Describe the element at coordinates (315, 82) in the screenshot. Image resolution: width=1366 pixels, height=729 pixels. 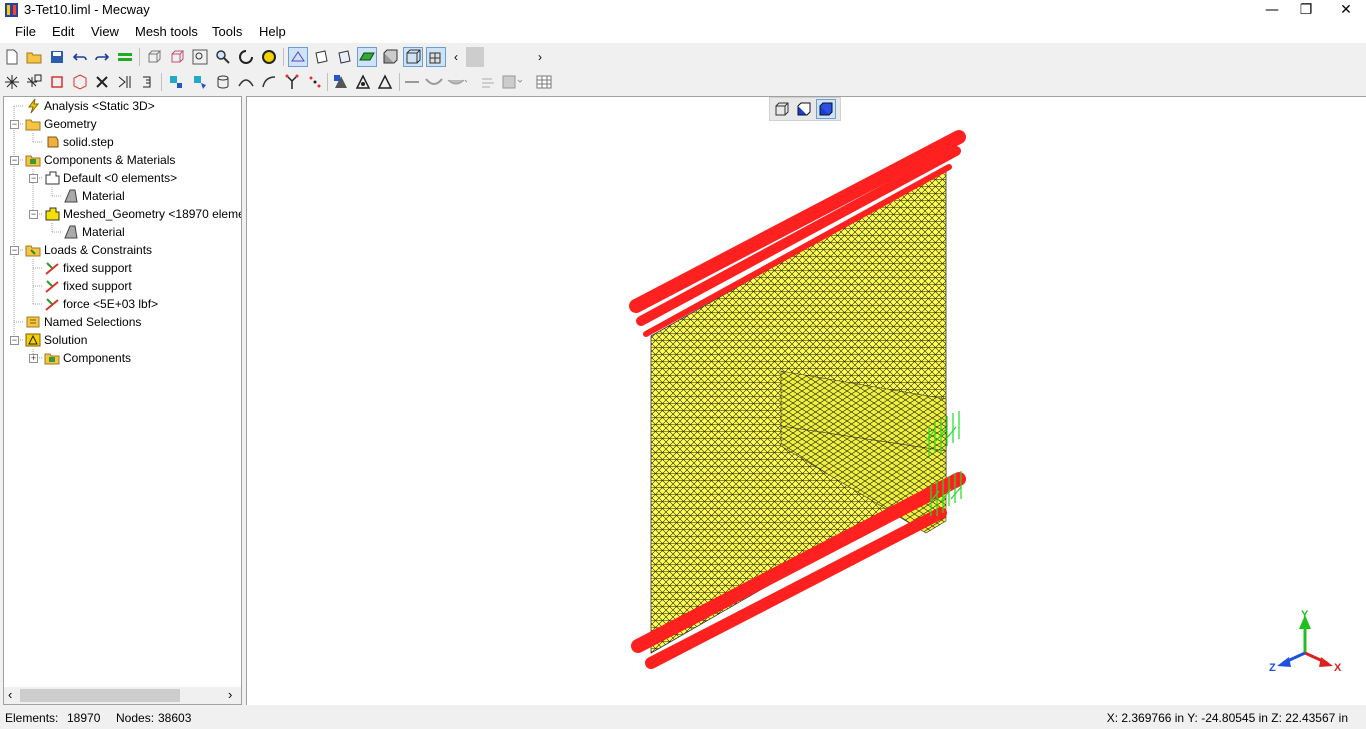
I see `dots-icon` at that location.